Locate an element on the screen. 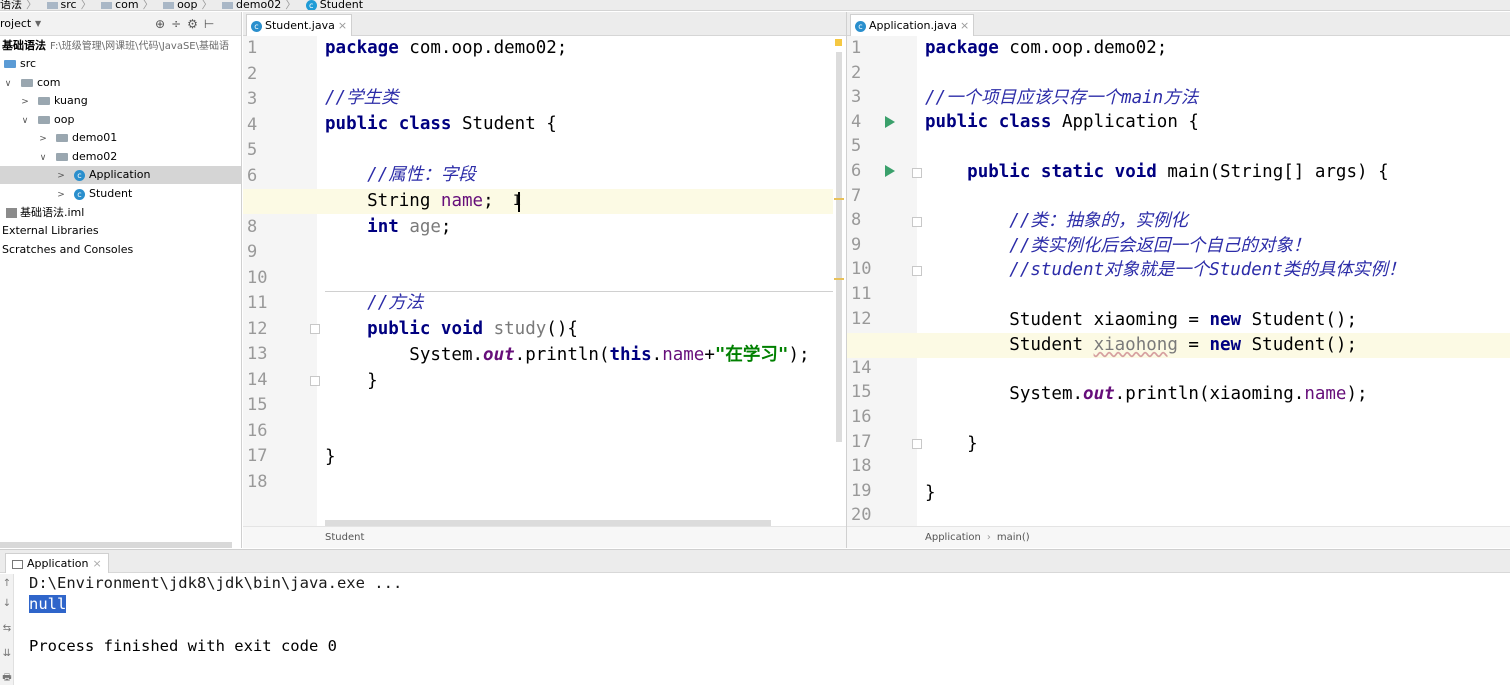  scroll-up-icon: ↑ is located at coordinates (7, 583).